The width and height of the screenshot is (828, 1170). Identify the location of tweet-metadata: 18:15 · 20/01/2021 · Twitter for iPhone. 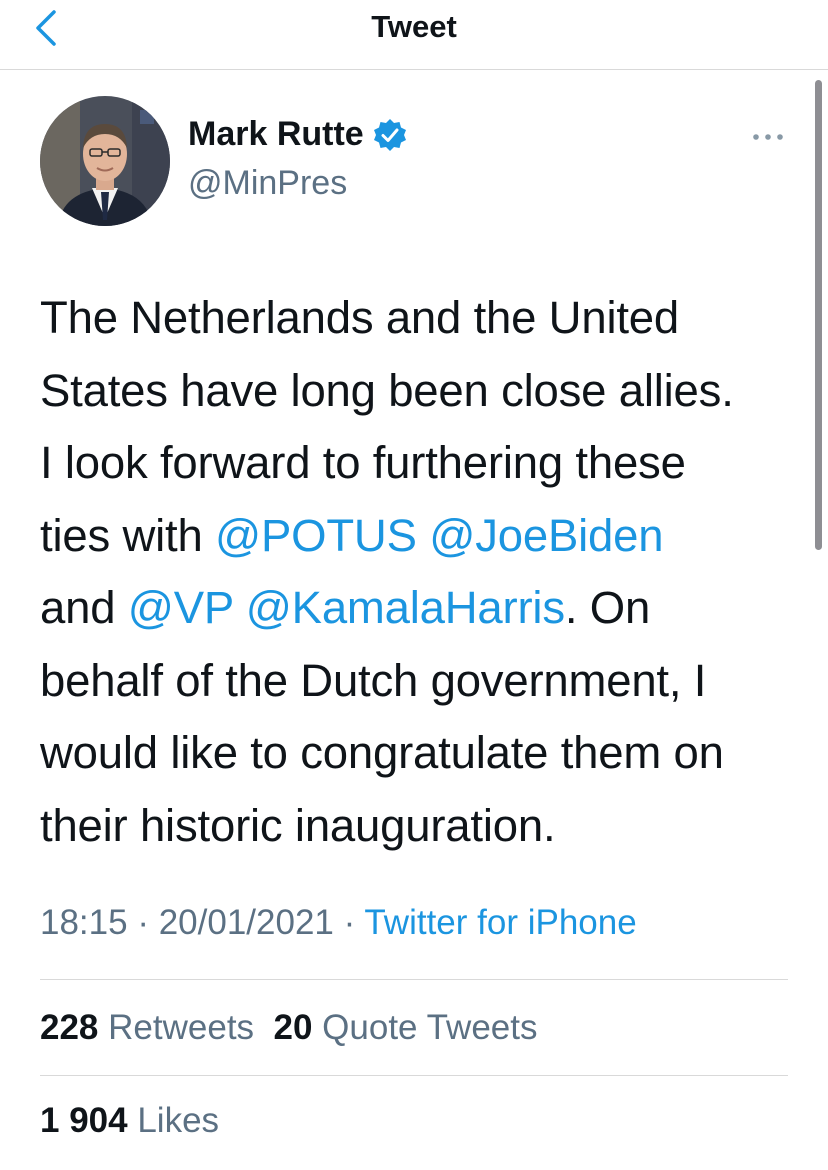
(338, 923).